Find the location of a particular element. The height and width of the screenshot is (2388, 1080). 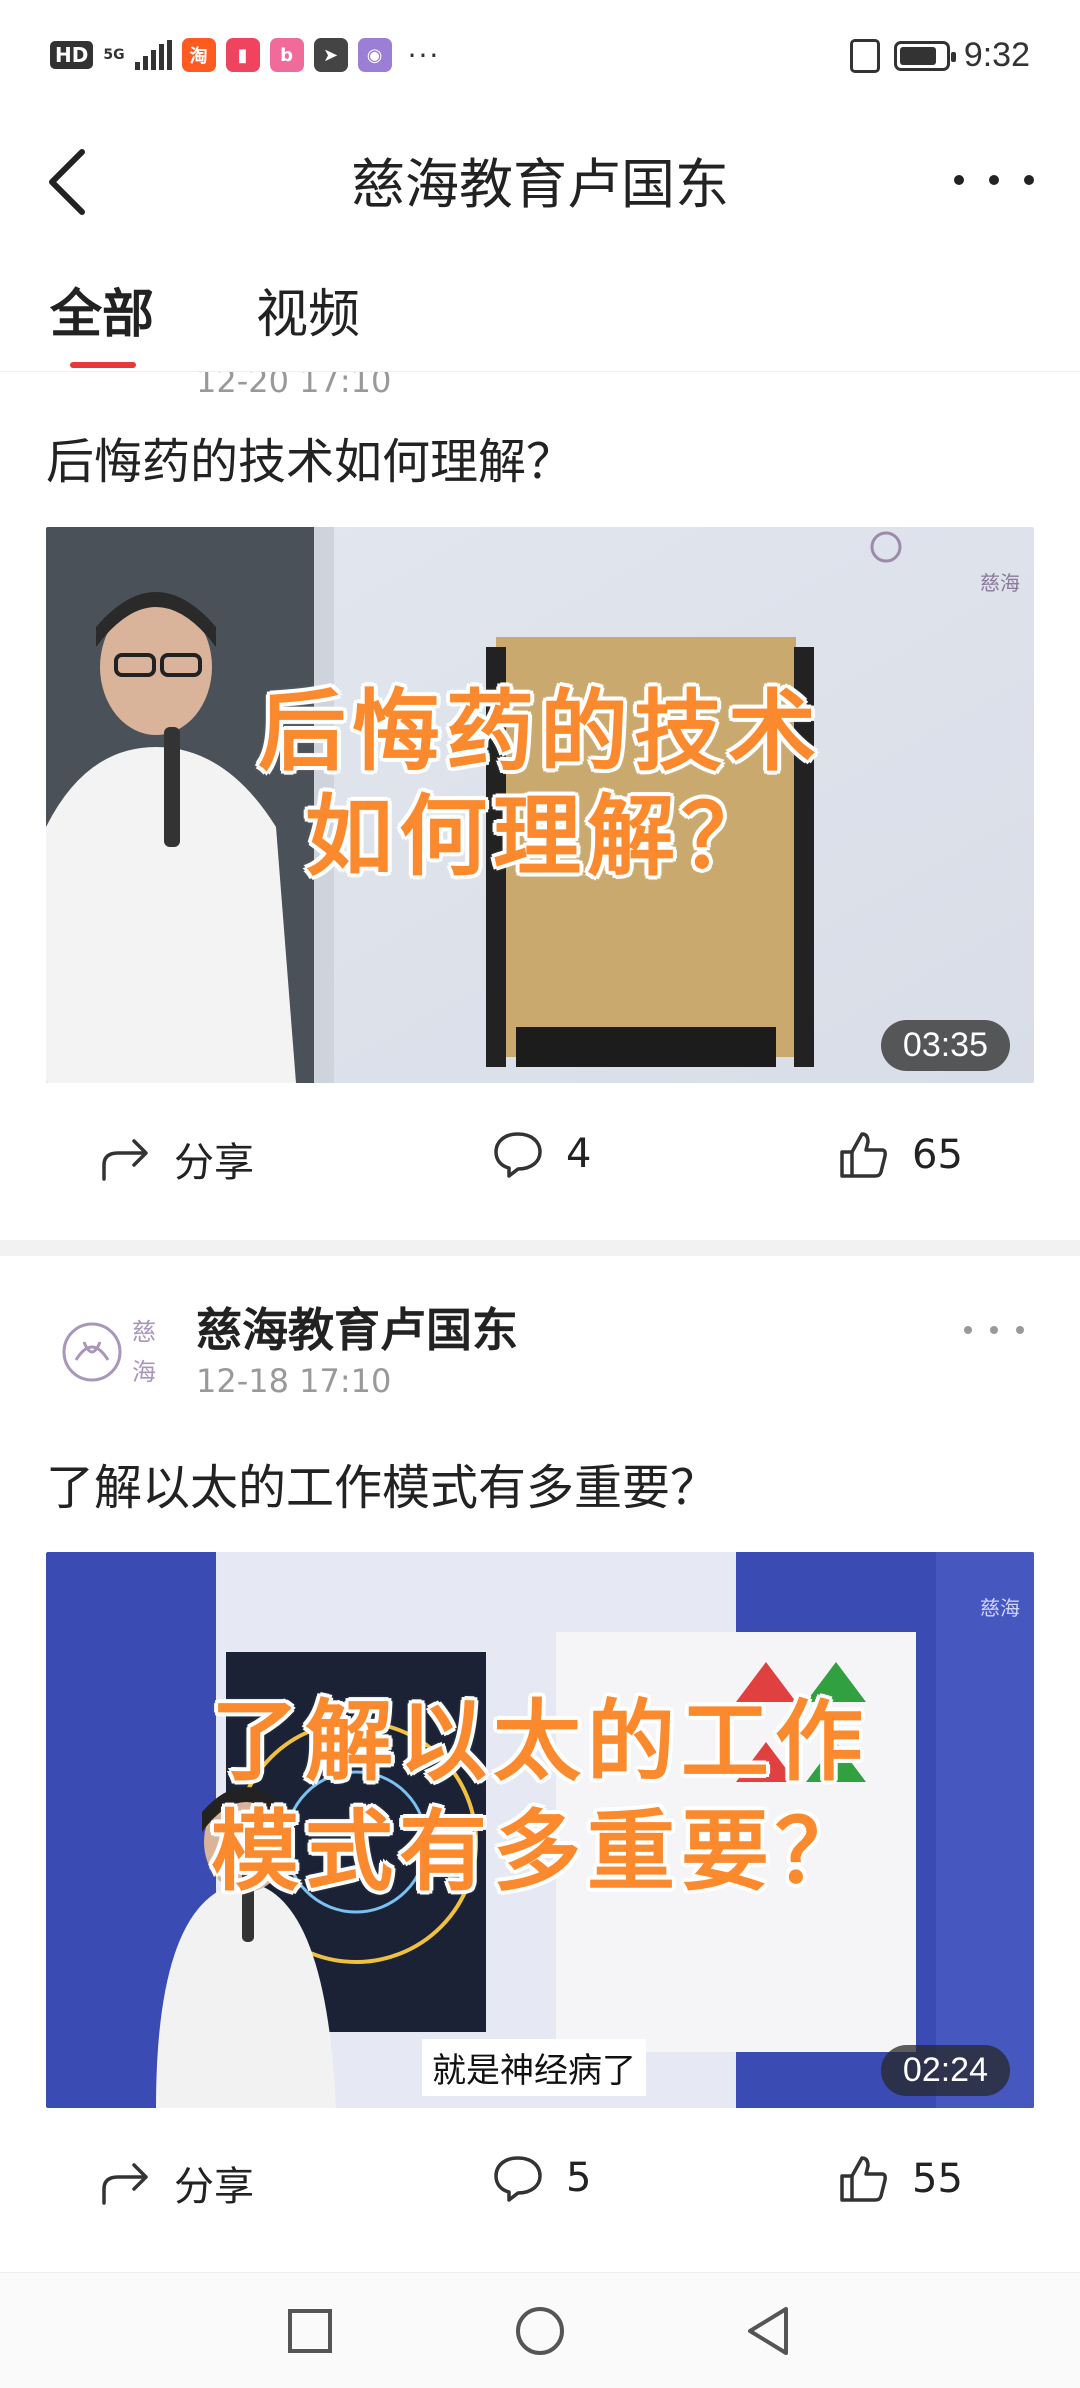

post-actions: 分享 4 65 is located at coordinates (540, 1160).